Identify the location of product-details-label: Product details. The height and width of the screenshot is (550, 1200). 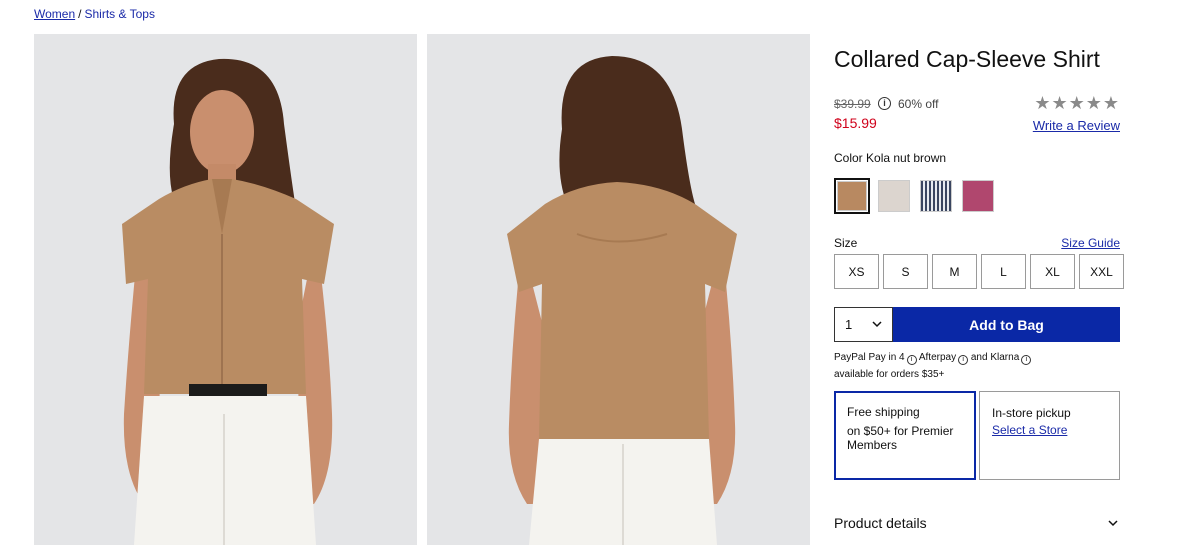
(880, 523).